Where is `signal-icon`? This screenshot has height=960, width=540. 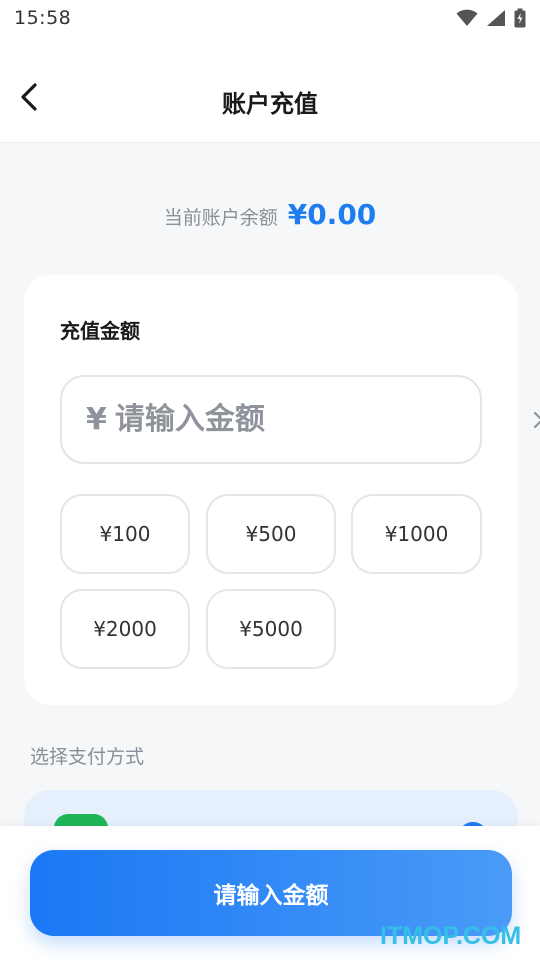 signal-icon is located at coordinates (496, 18).